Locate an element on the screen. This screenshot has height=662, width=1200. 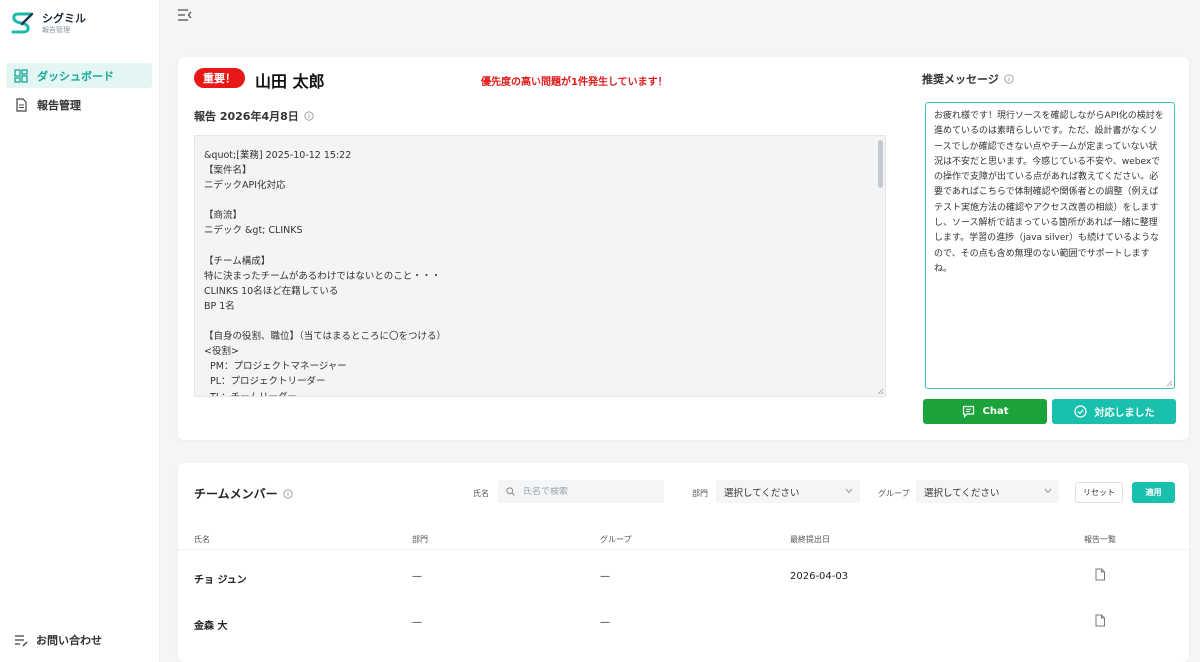
team-heading: チームメンバー is located at coordinates (243, 493).